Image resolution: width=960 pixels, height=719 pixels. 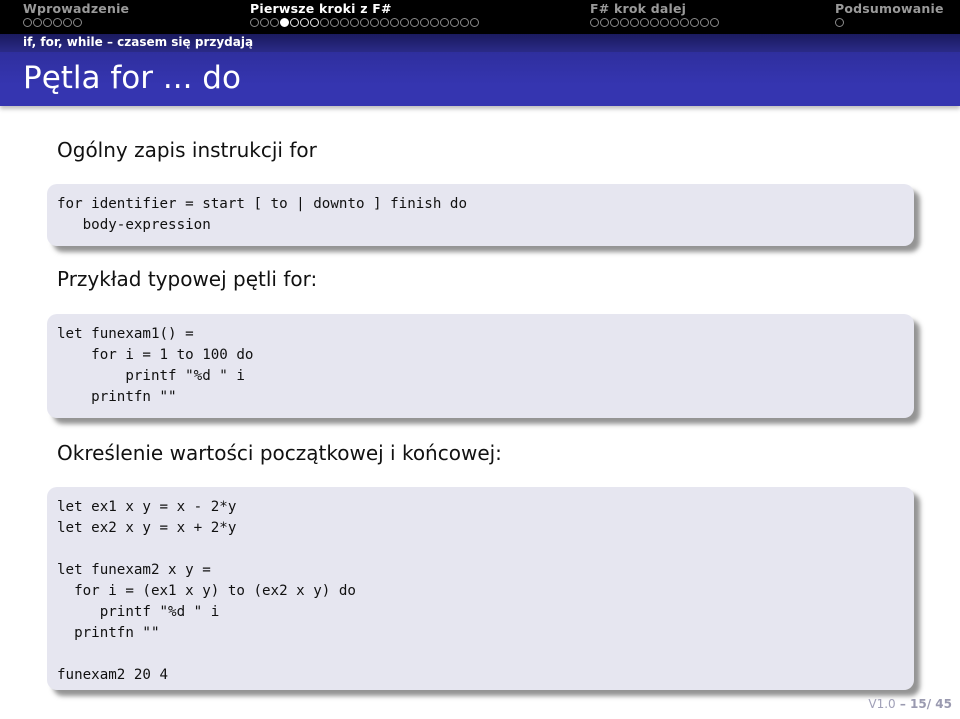 What do you see at coordinates (76, 9) in the screenshot?
I see `nav-section-title: Wprowadzenie` at bounding box center [76, 9].